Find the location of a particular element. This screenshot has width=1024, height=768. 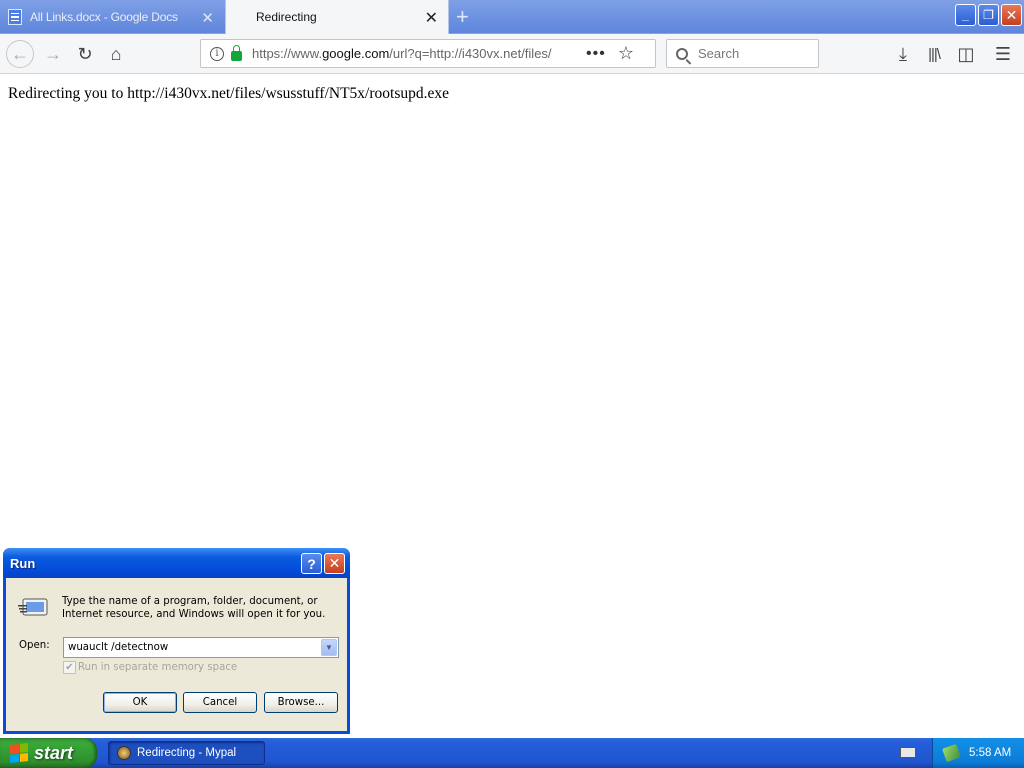

hamburger-menu-icon: ☰ is located at coordinates (1003, 54).